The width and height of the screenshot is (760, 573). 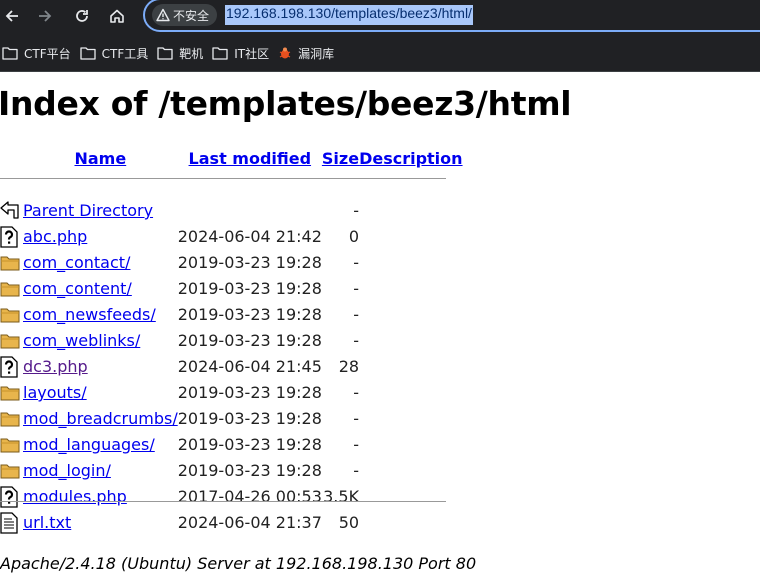 I want to click on home-icon, so click(x=117, y=16).